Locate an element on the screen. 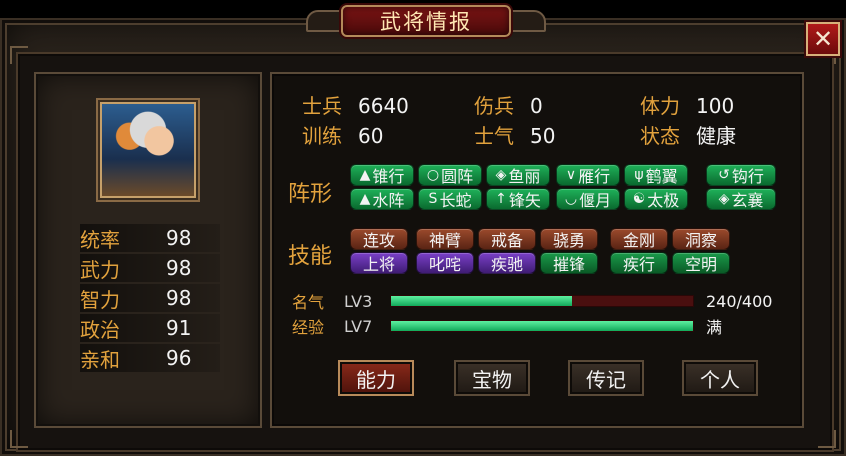 The height and width of the screenshot is (456, 846). exp-level: LV7 is located at coordinates (358, 326).